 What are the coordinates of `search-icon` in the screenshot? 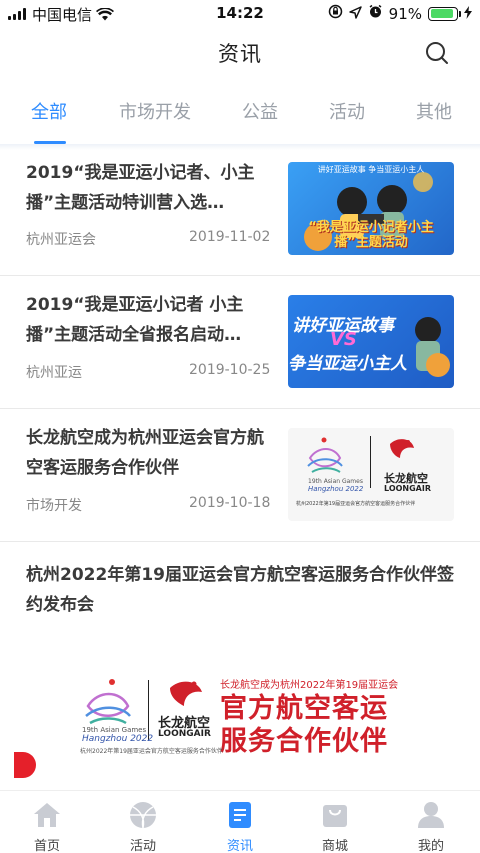 It's located at (437, 53).